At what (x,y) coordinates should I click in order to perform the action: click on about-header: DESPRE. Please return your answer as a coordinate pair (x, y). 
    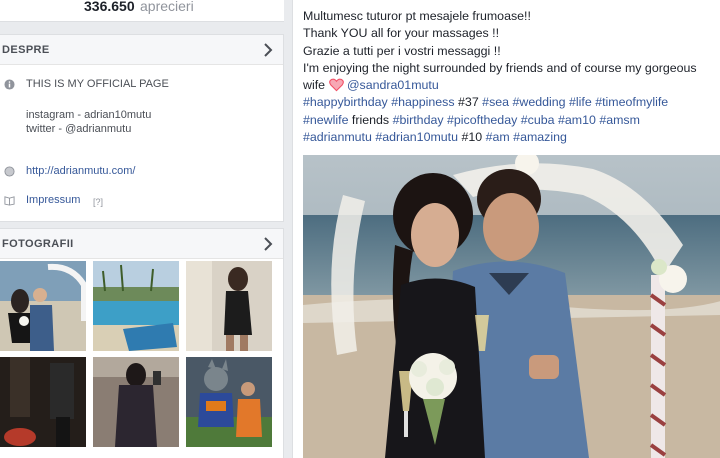
    Looking at the image, I should click on (141, 50).